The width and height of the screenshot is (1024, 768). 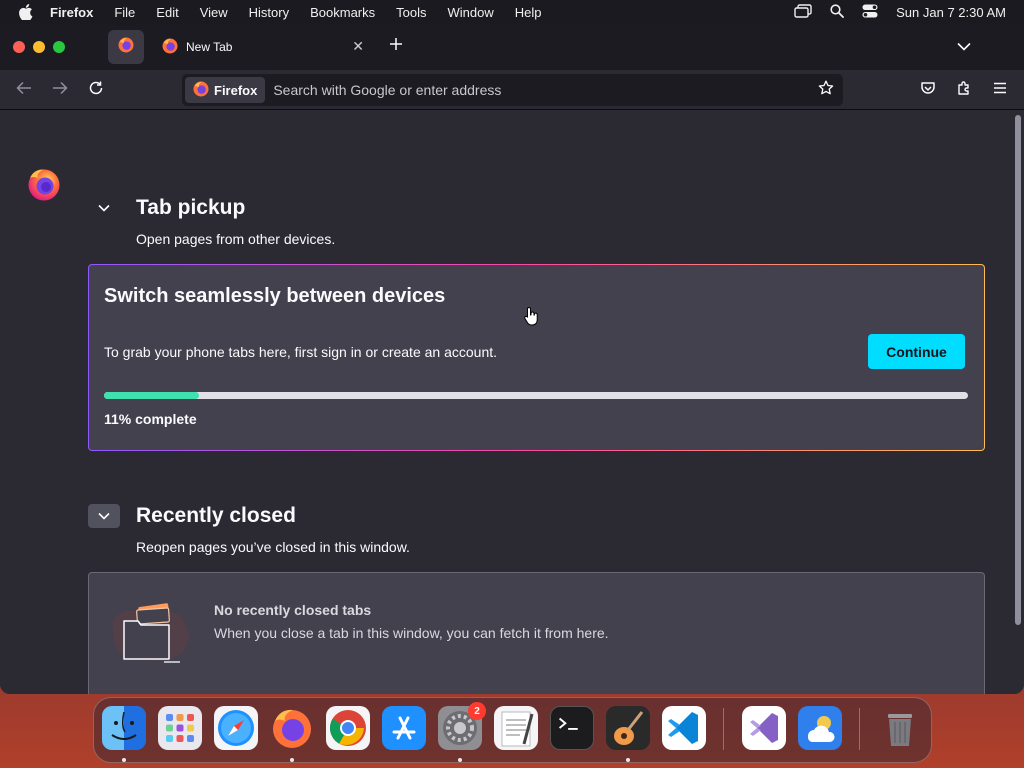 I want to click on vscode-icon, so click(x=684, y=728).